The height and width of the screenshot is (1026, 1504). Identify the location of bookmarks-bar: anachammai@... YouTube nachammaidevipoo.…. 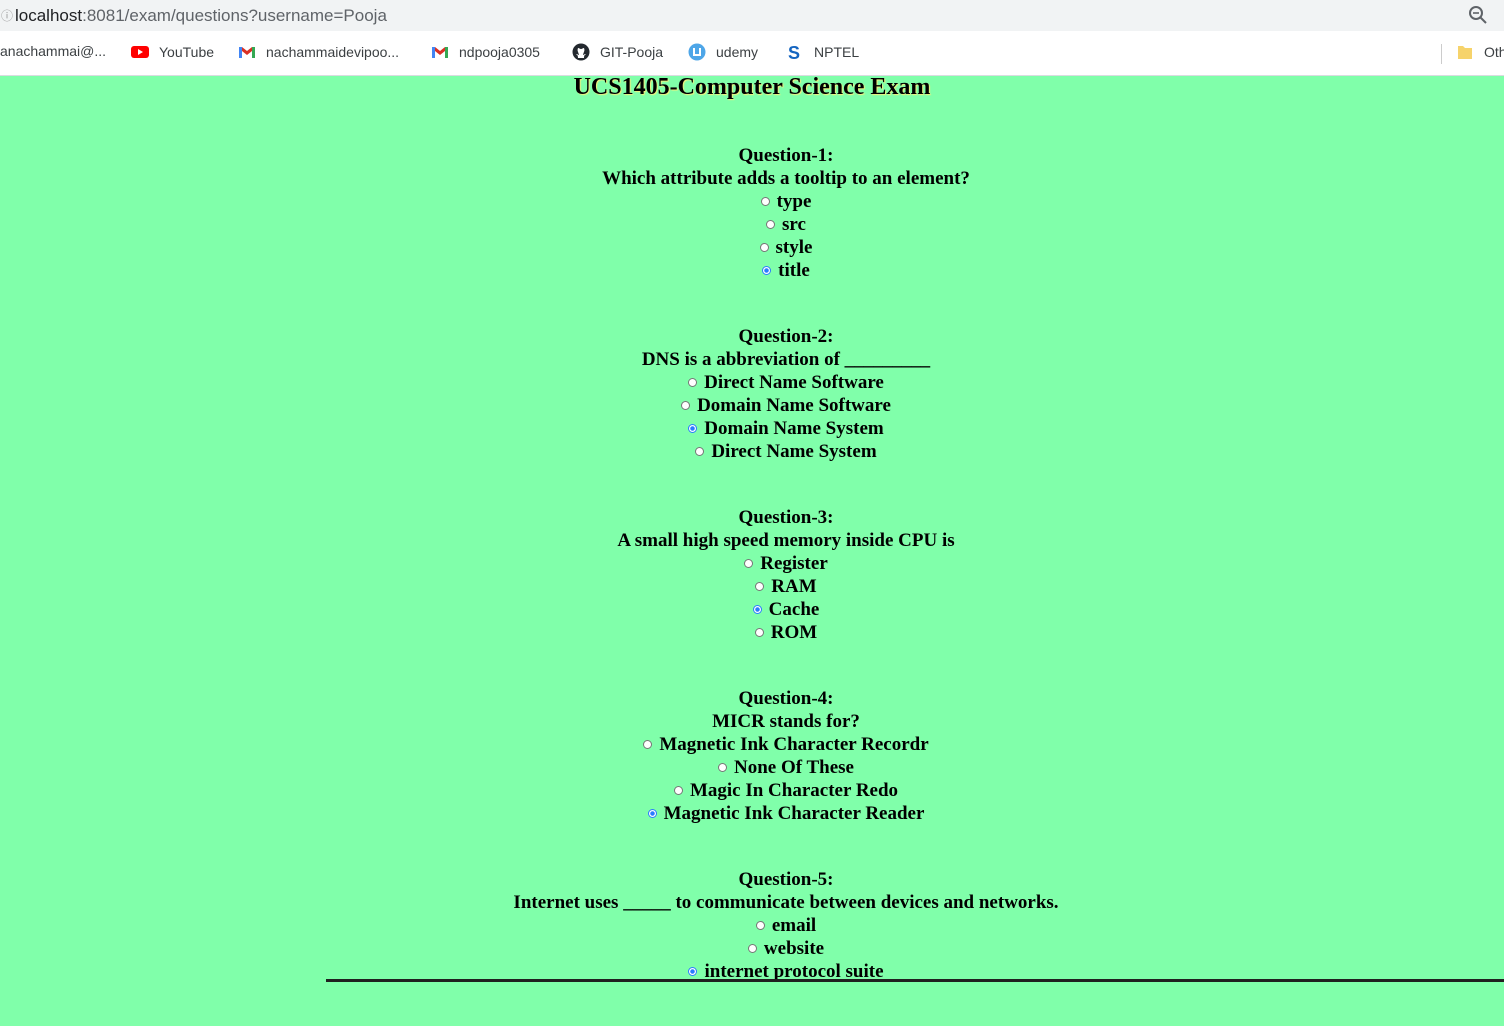
(752, 53).